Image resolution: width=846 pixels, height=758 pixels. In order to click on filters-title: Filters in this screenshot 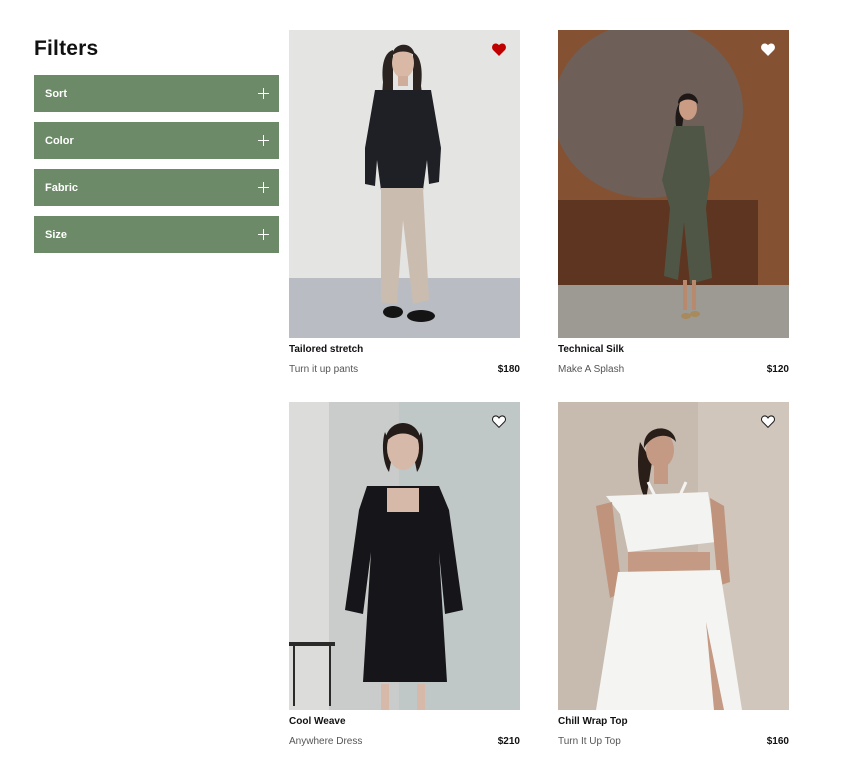, I will do `click(66, 48)`.